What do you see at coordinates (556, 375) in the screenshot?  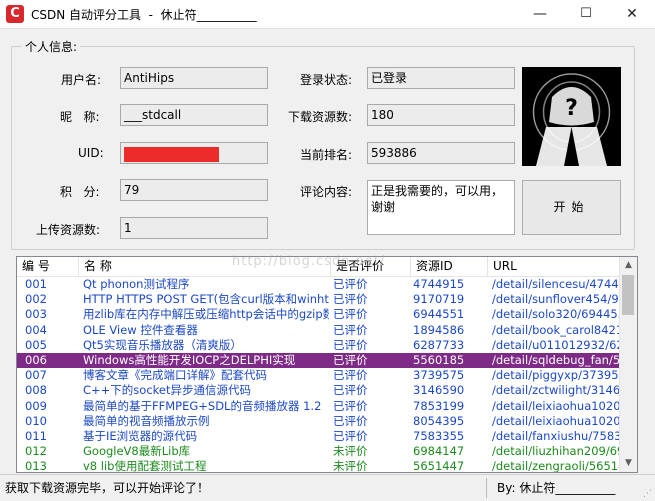 I see `cell-url: /detail/piggyxp/3739575` at bounding box center [556, 375].